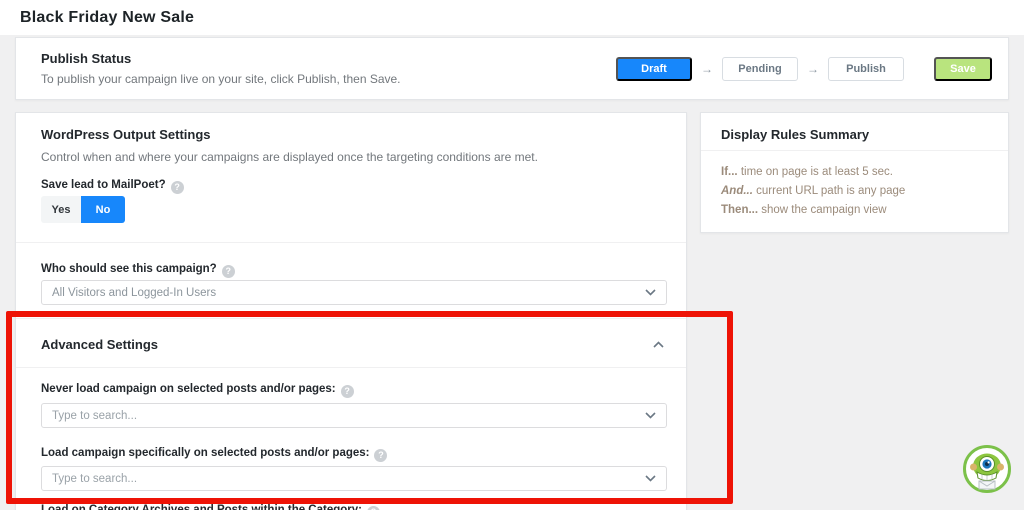  What do you see at coordinates (61, 209) in the screenshot?
I see `mailpoet-toggle-yes: Yes` at bounding box center [61, 209].